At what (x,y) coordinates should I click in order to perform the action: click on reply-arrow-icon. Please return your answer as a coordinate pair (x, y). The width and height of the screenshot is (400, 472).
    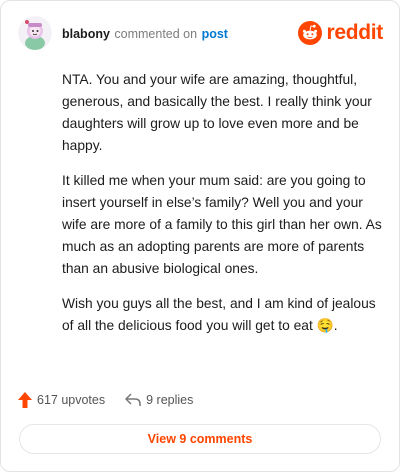
    Looking at the image, I should click on (133, 399).